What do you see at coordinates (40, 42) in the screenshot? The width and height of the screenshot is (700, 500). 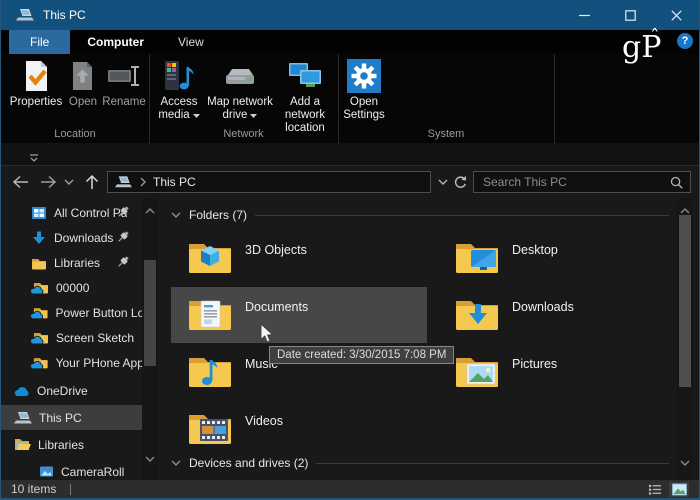 I see `tab-file: File` at bounding box center [40, 42].